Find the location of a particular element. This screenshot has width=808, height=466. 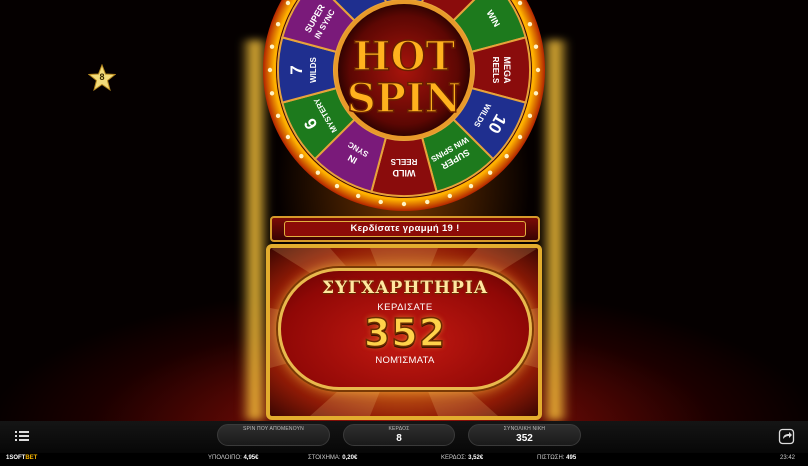

free-spins-star-badge: 8 is located at coordinates (102, 77).